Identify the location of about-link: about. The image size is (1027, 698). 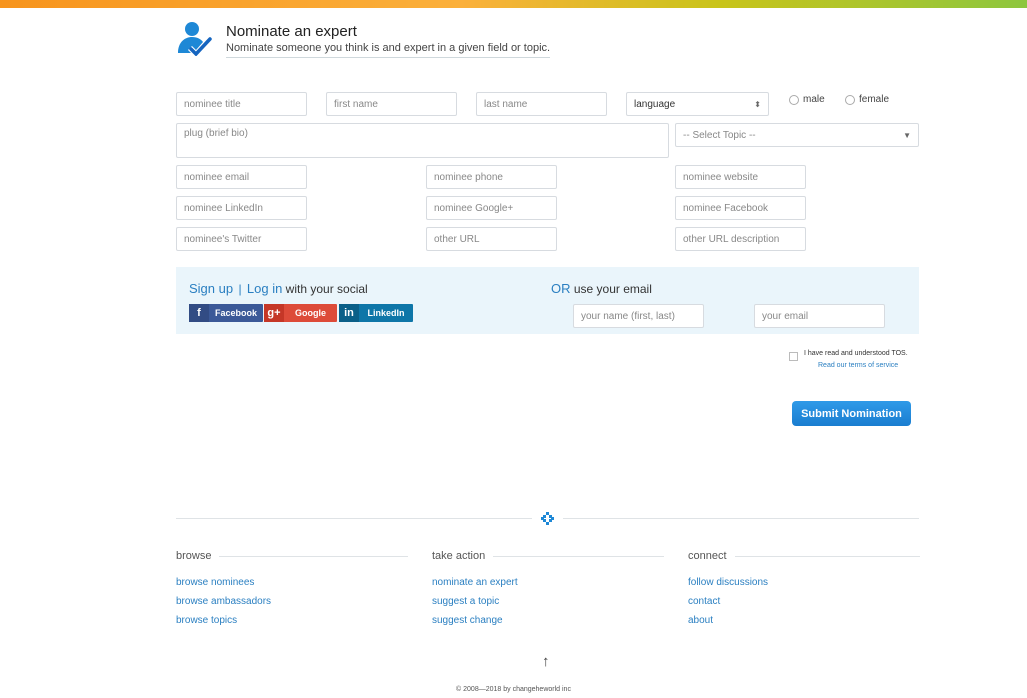
(804, 620).